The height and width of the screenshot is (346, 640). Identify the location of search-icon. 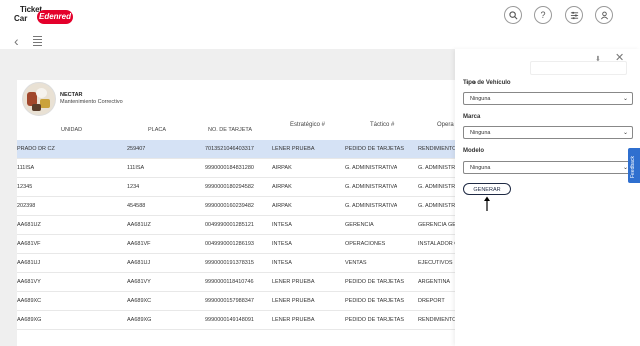
(513, 15).